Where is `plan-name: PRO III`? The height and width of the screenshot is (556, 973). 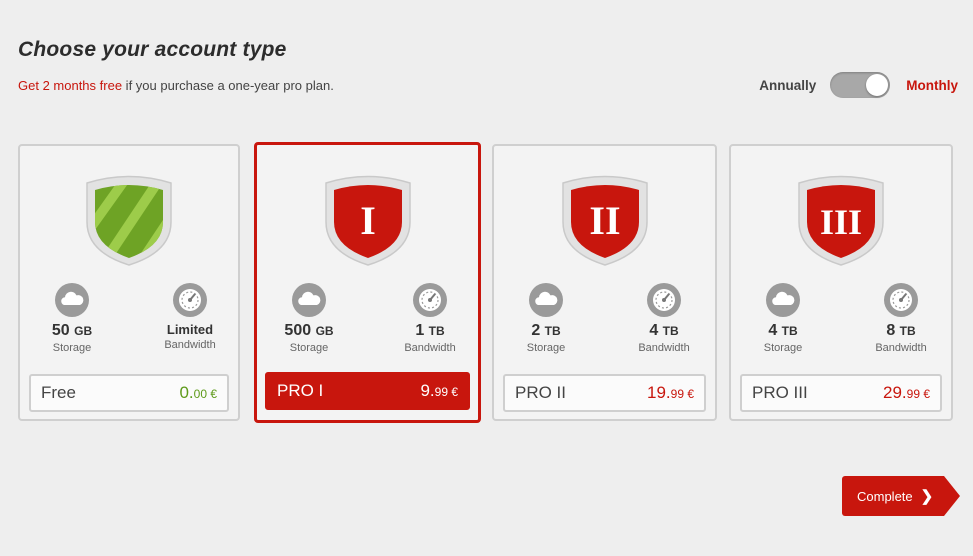
plan-name: PRO III is located at coordinates (780, 392).